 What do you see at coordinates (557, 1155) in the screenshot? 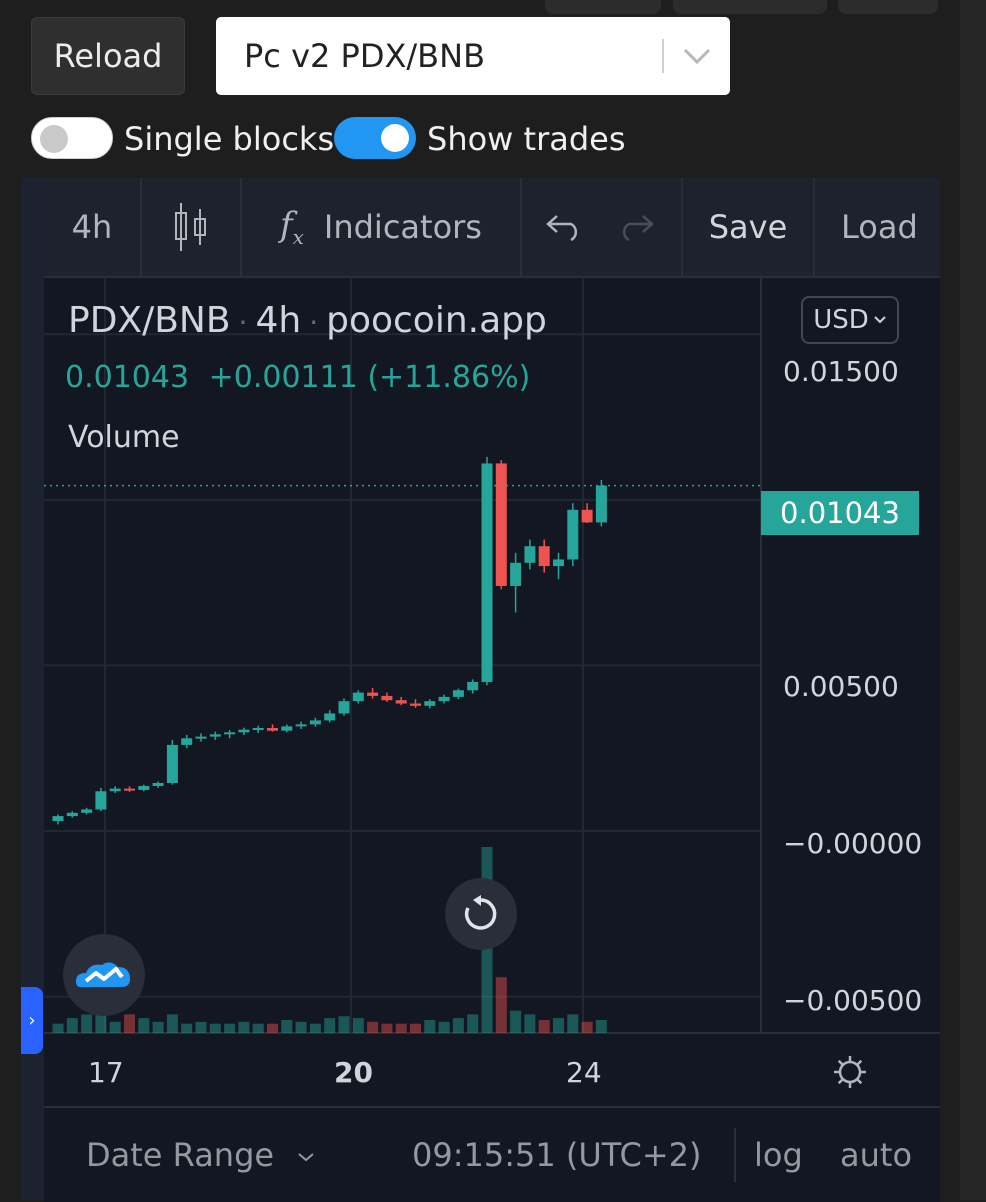
I see `clock-time: 09:15:51 (UTC+2)` at bounding box center [557, 1155].